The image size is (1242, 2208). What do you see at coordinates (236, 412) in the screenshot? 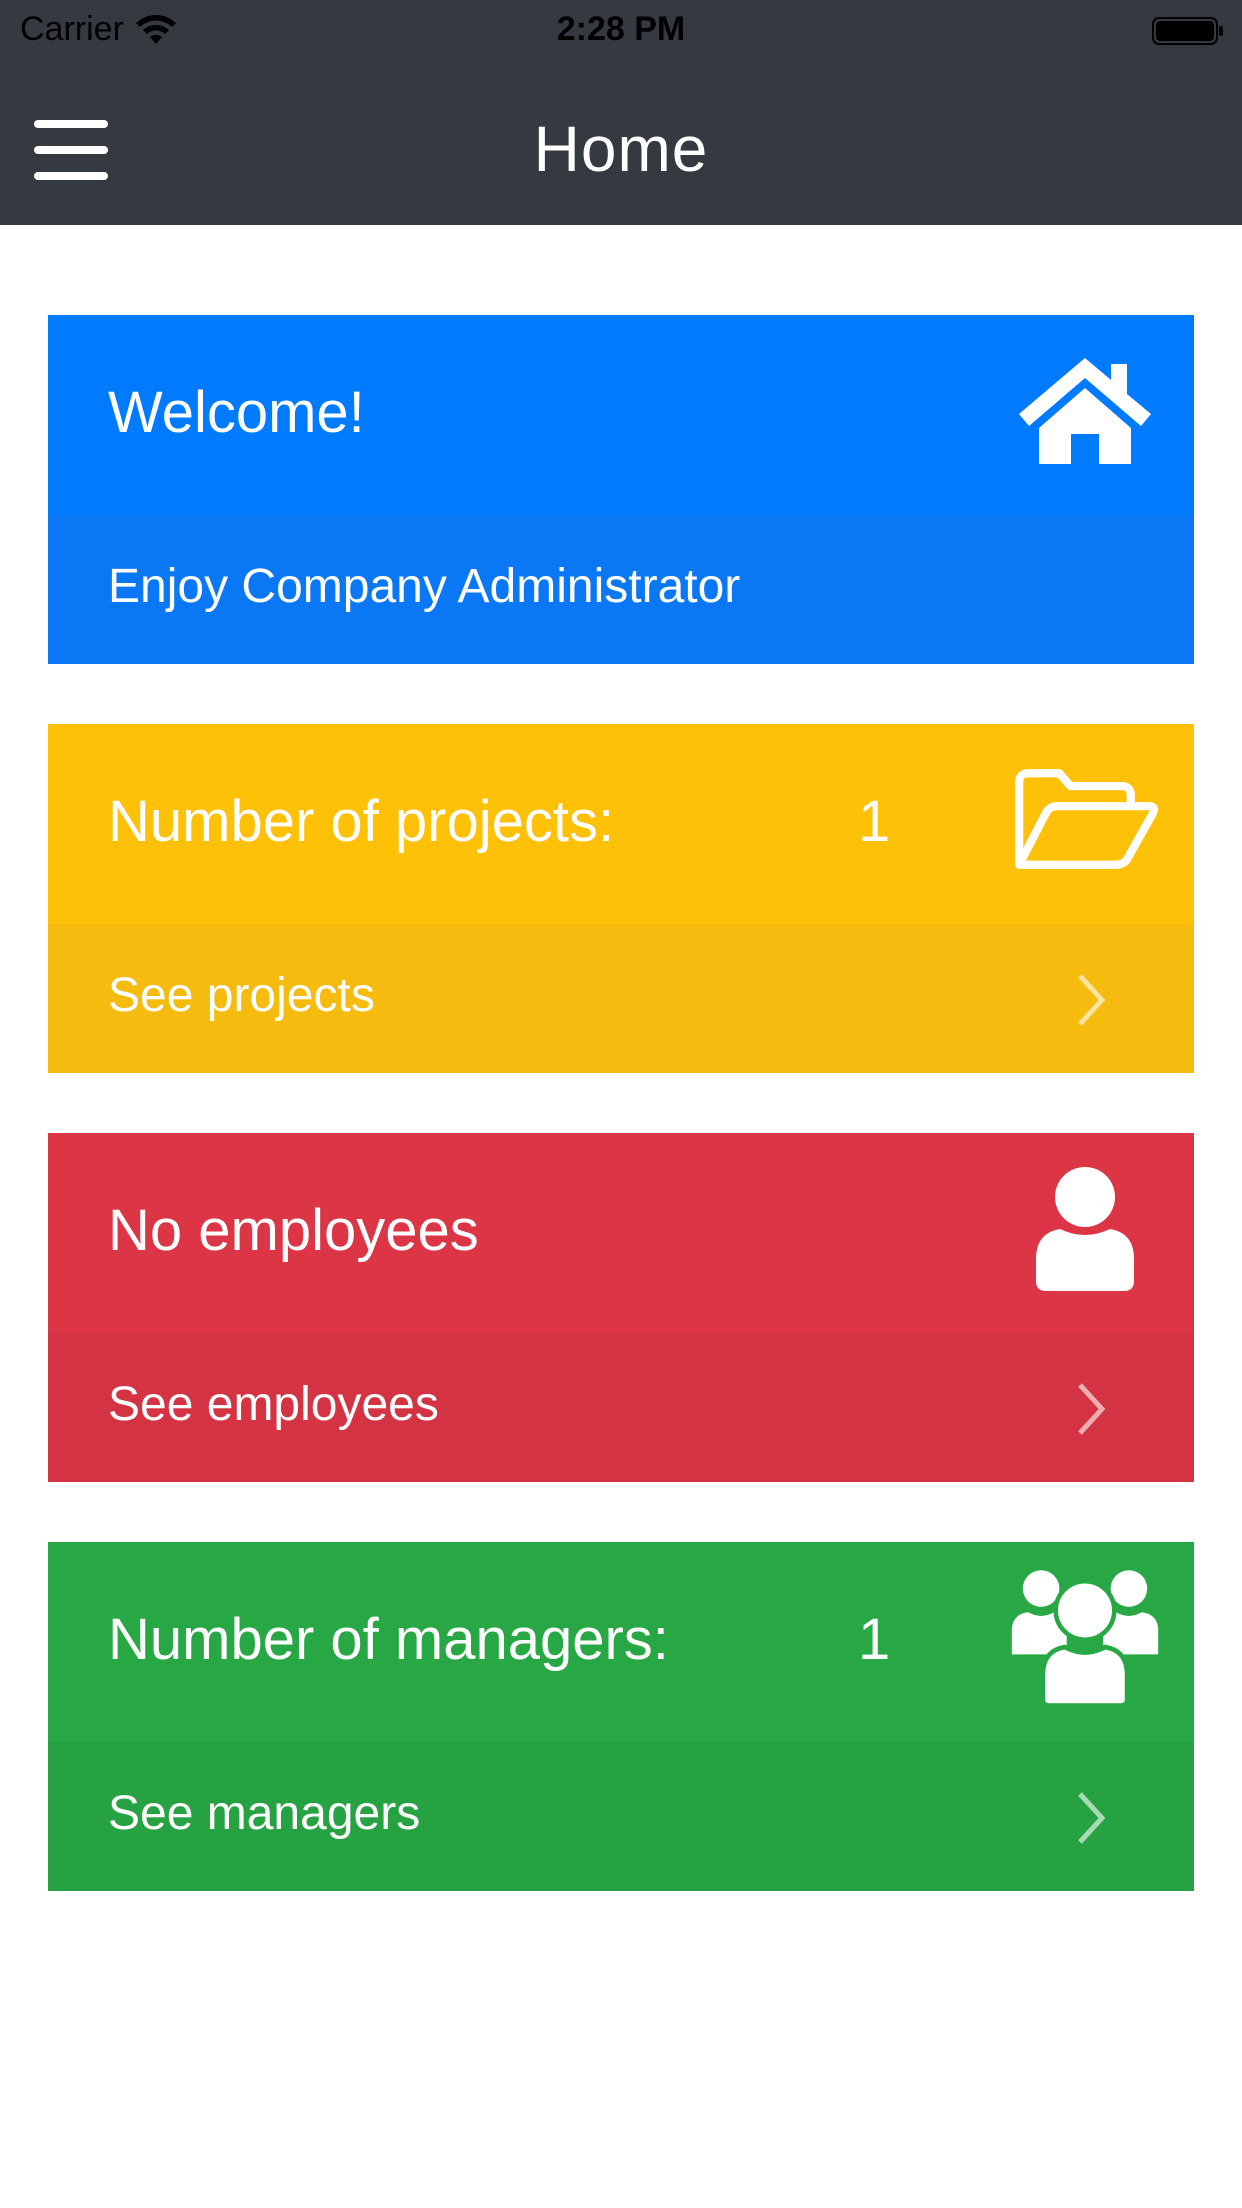
I see `welcome-title: Welcome!` at bounding box center [236, 412].